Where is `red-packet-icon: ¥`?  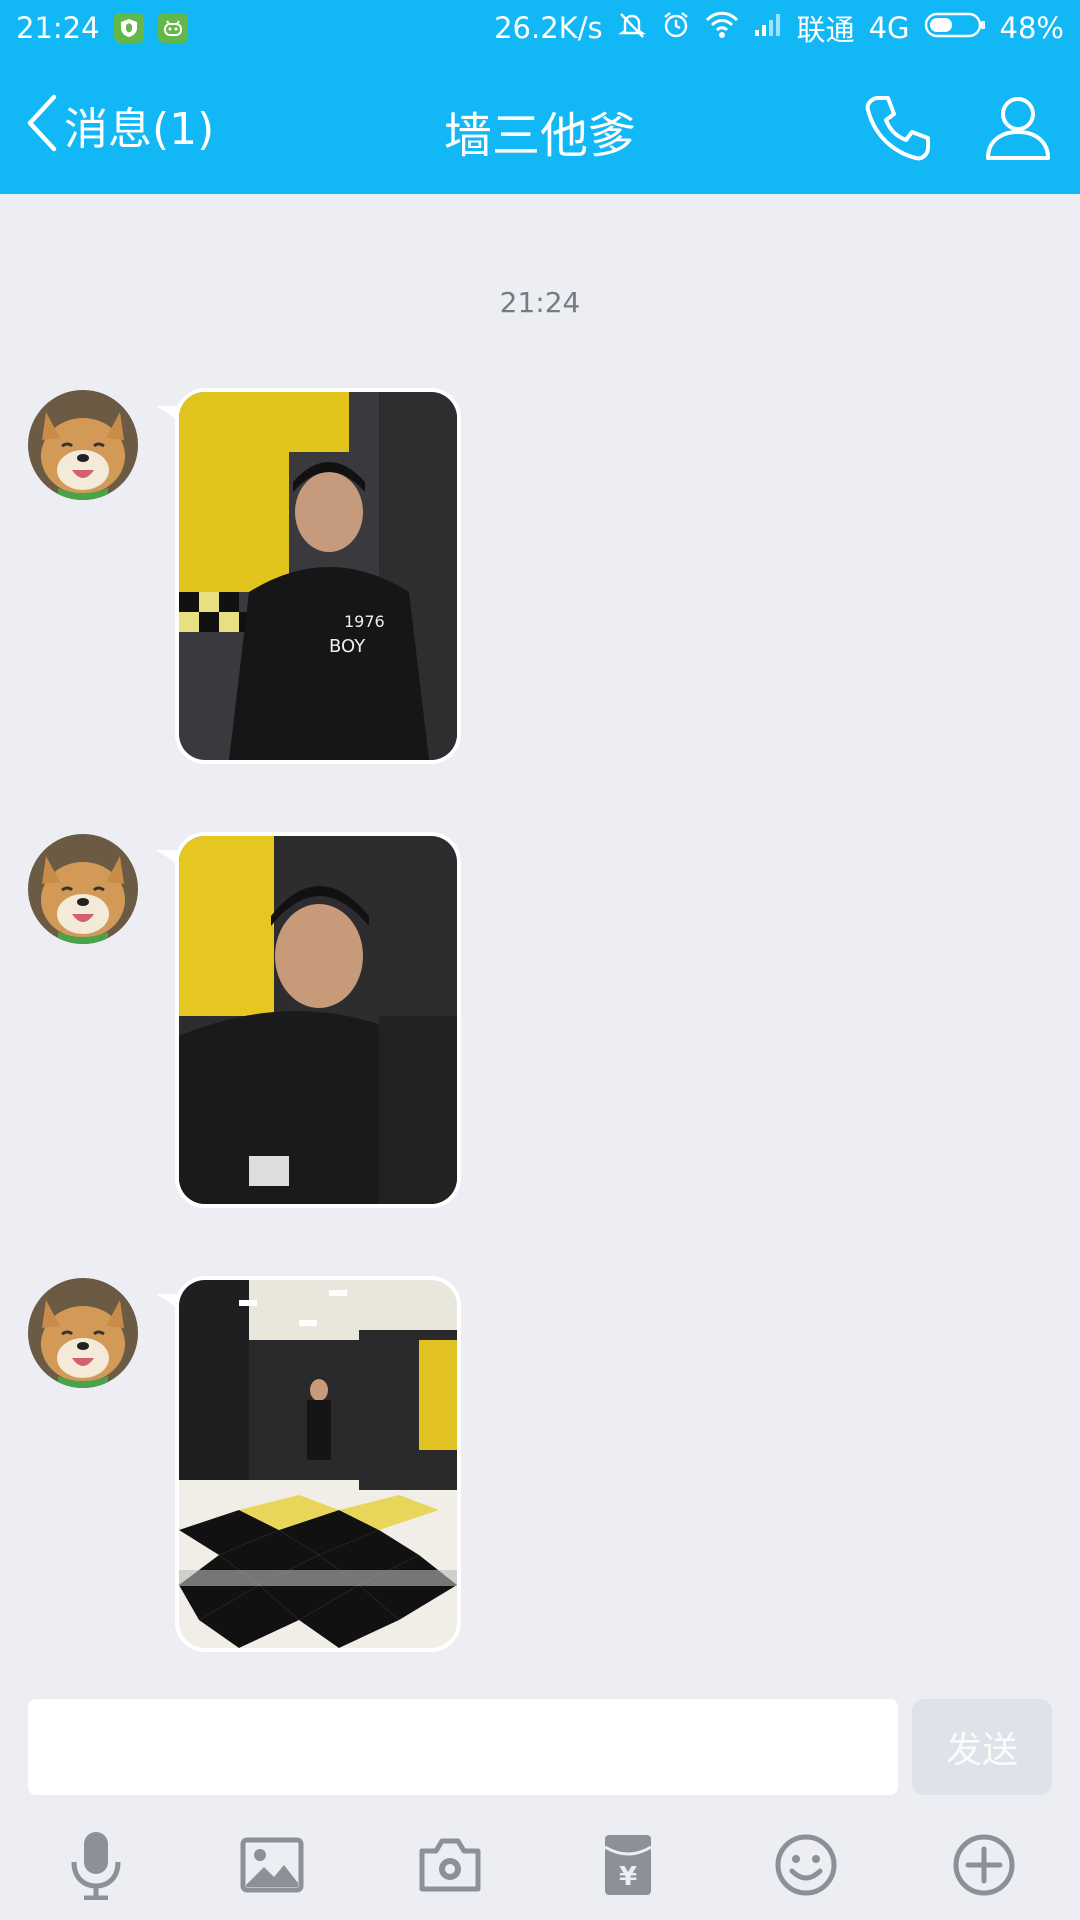
red-packet-icon: ¥ is located at coordinates (628, 1867).